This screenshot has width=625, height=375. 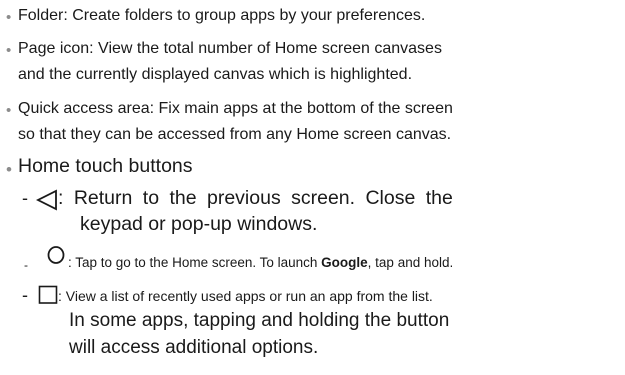 I want to click on google-app-name: Google, so click(x=344, y=262).